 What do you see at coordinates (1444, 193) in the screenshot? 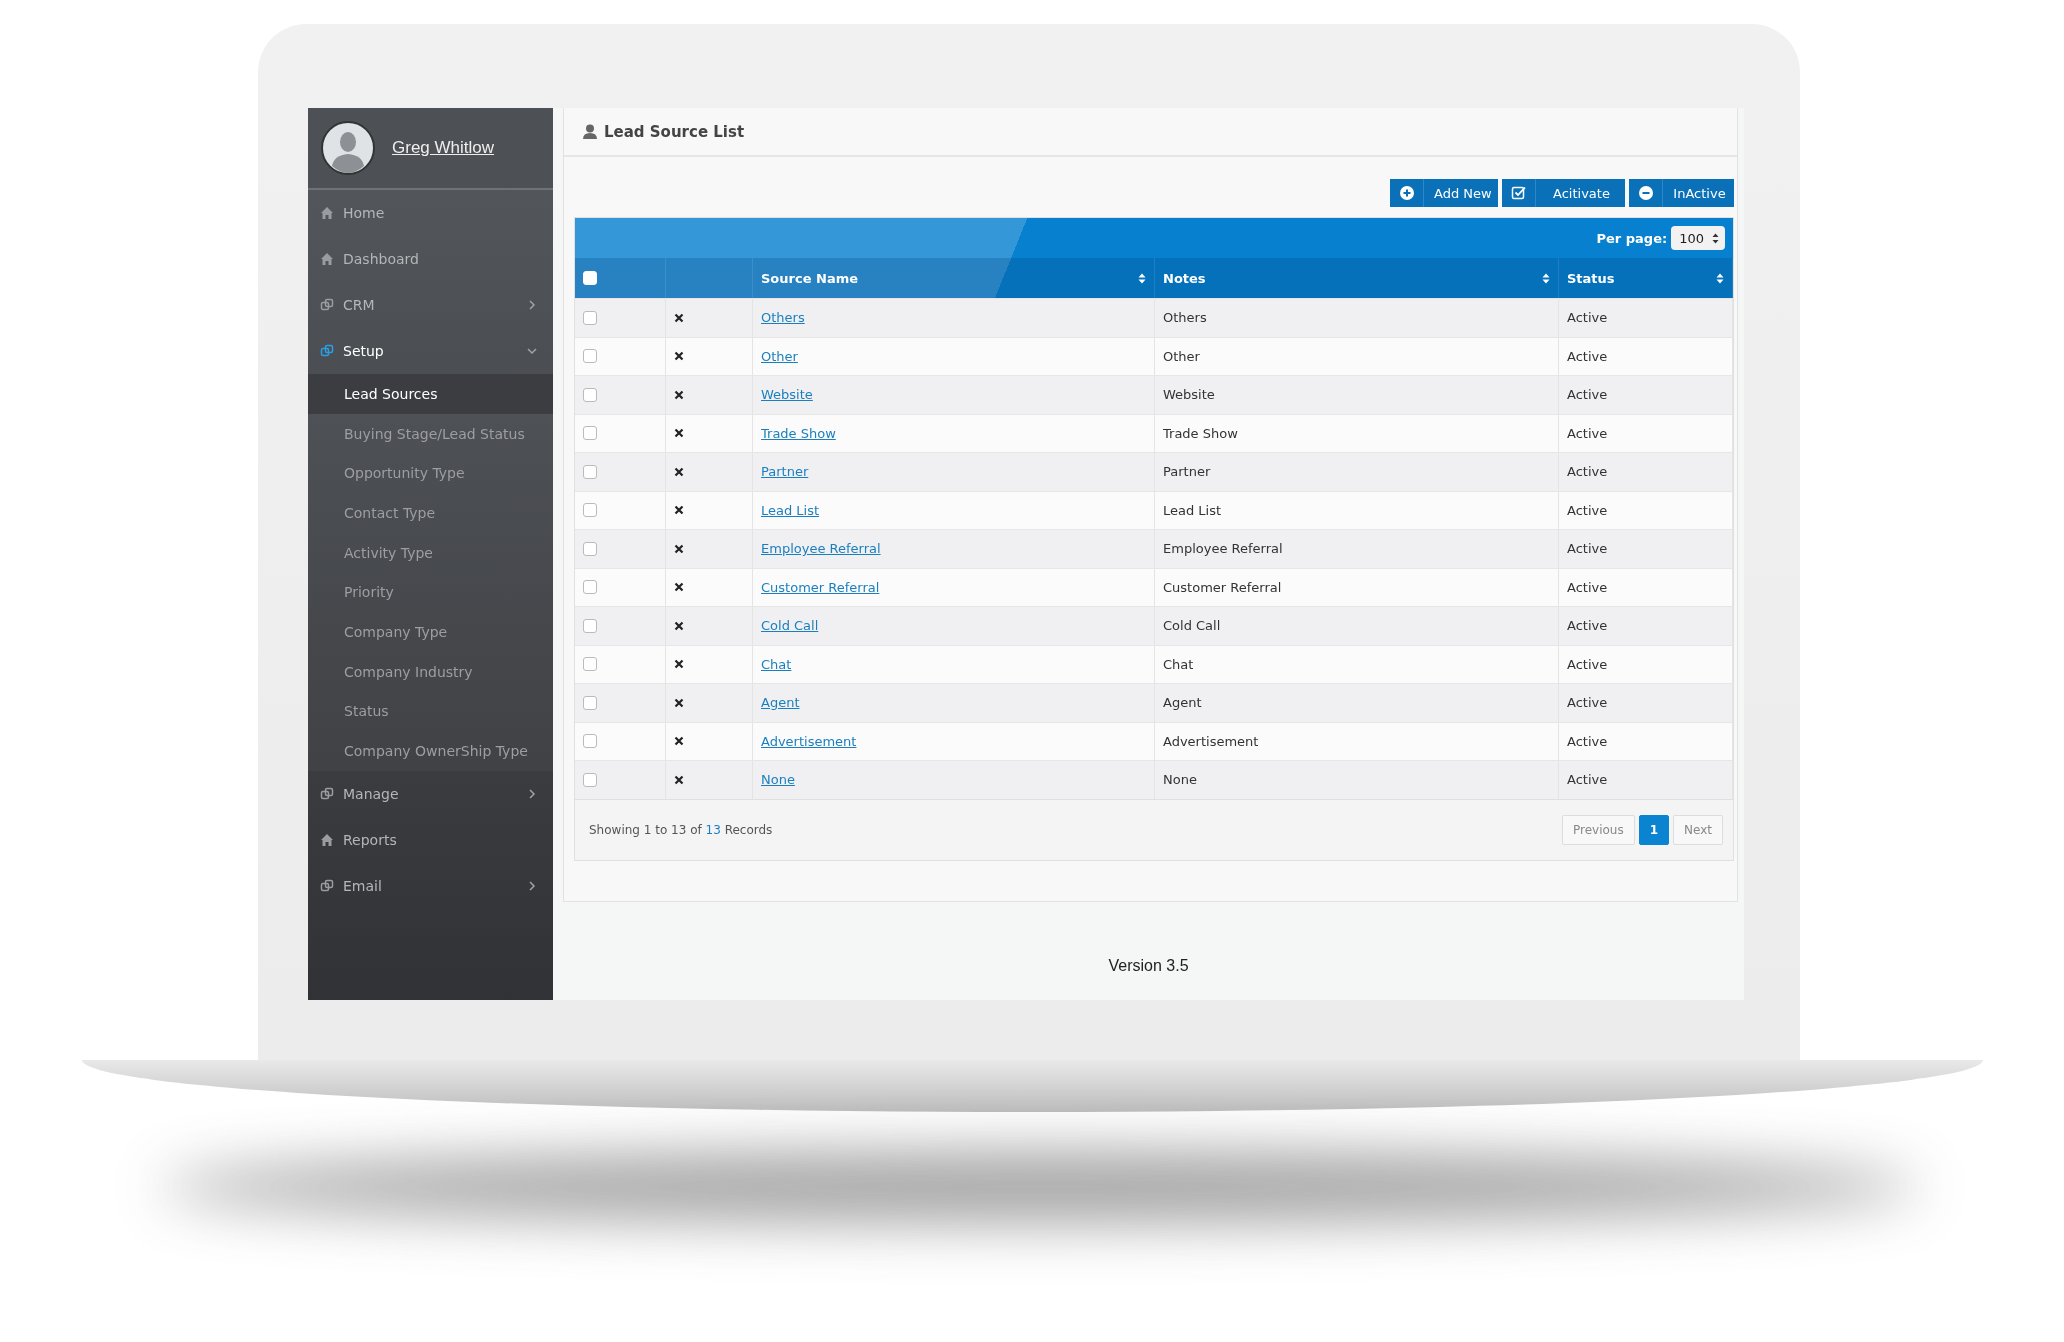
I see `add-button: Add New` at bounding box center [1444, 193].